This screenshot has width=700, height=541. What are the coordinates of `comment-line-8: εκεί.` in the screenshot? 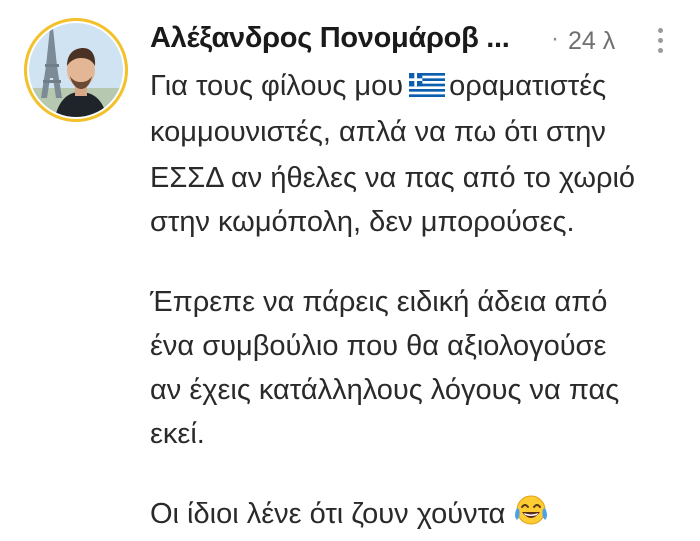 It's located at (177, 434).